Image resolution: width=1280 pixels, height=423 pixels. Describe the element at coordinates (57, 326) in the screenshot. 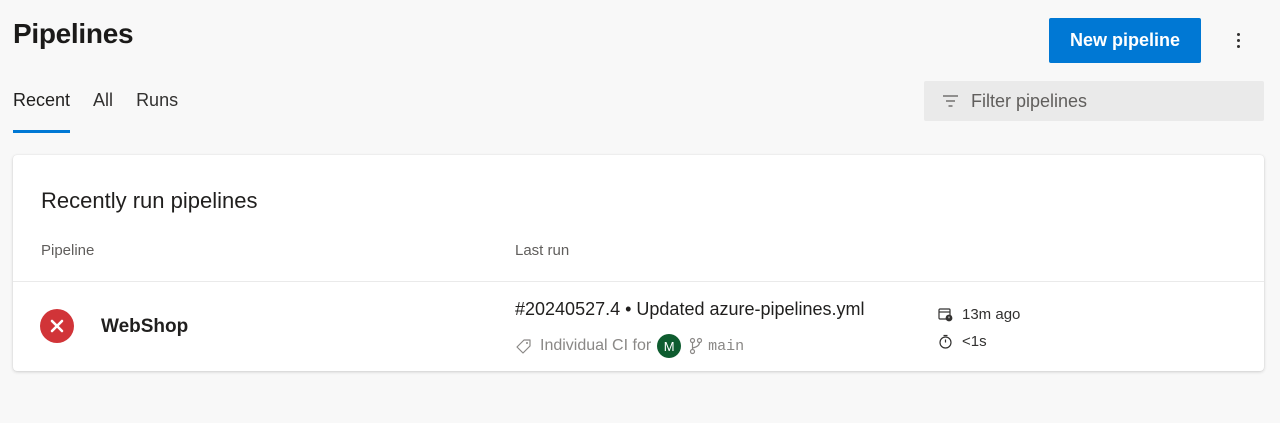

I see `failed-status-icon` at that location.